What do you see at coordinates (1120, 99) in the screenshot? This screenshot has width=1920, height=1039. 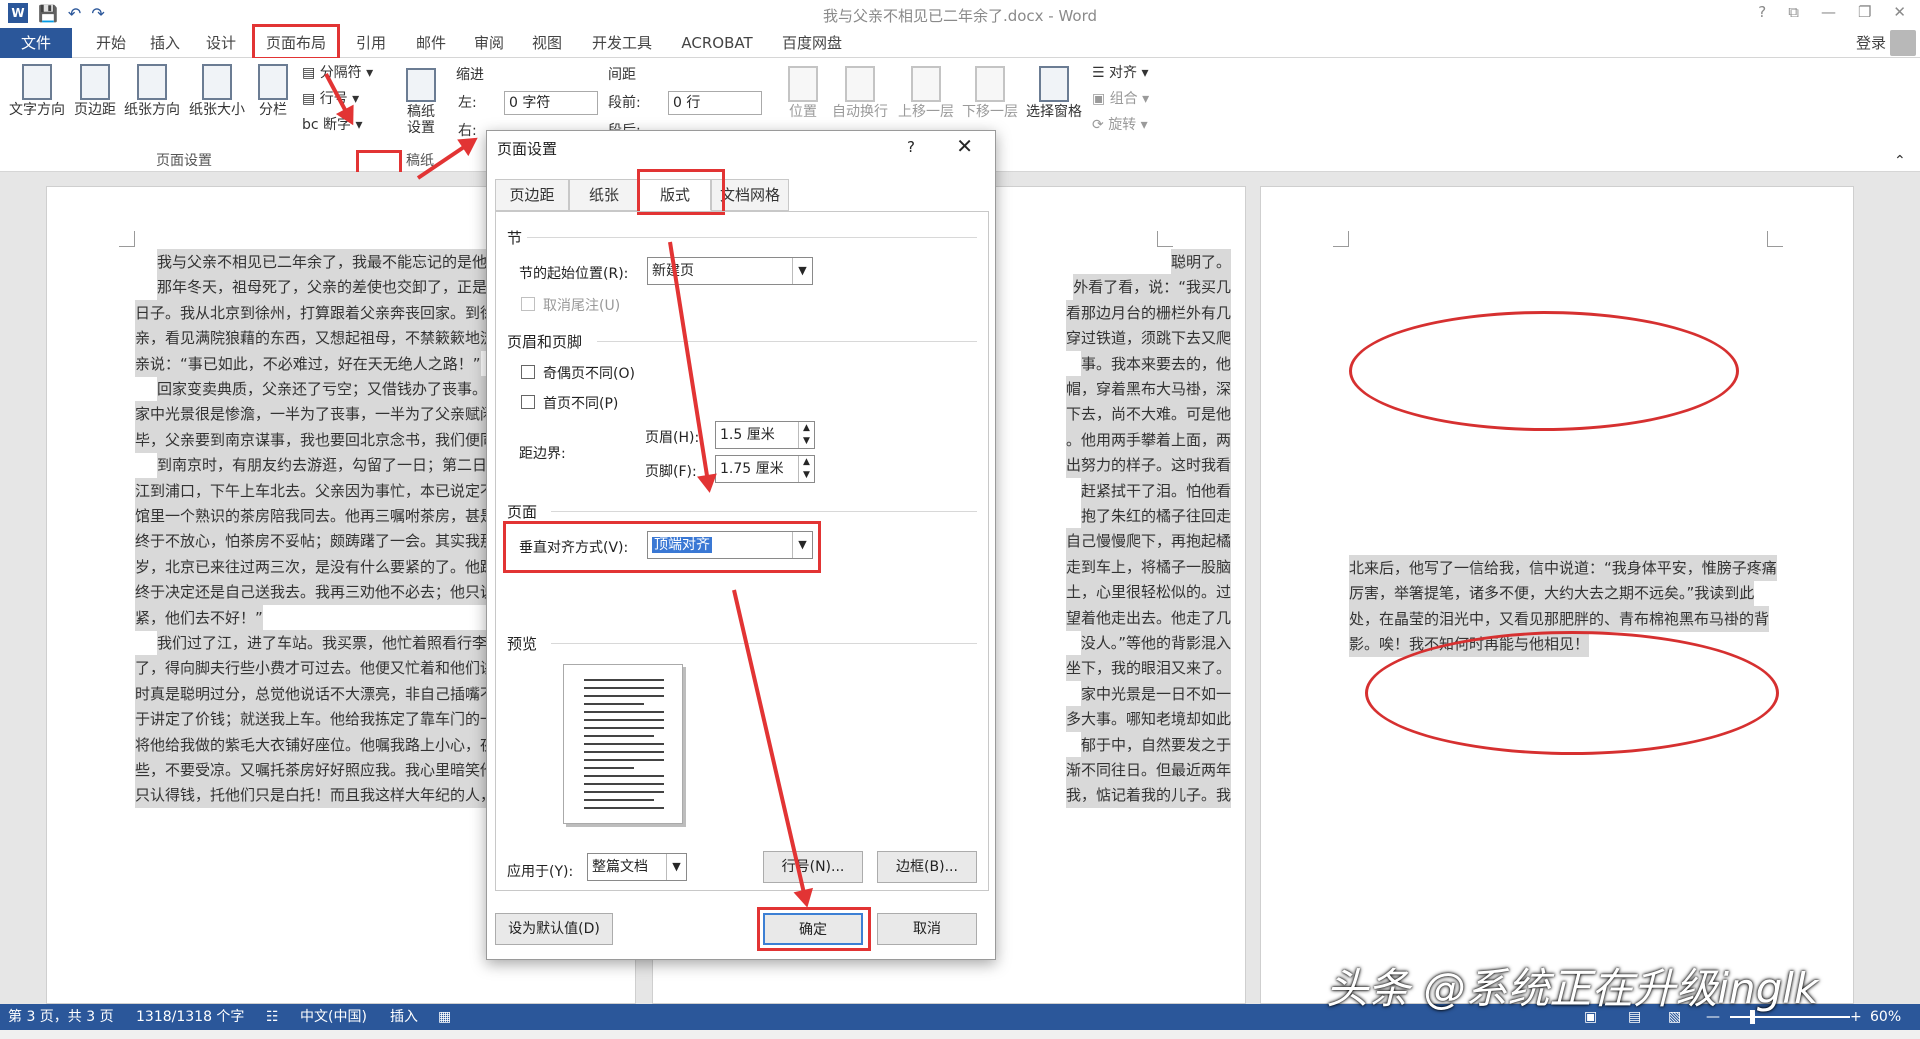 I see `group-button: ▣ 组合 ▾` at bounding box center [1120, 99].